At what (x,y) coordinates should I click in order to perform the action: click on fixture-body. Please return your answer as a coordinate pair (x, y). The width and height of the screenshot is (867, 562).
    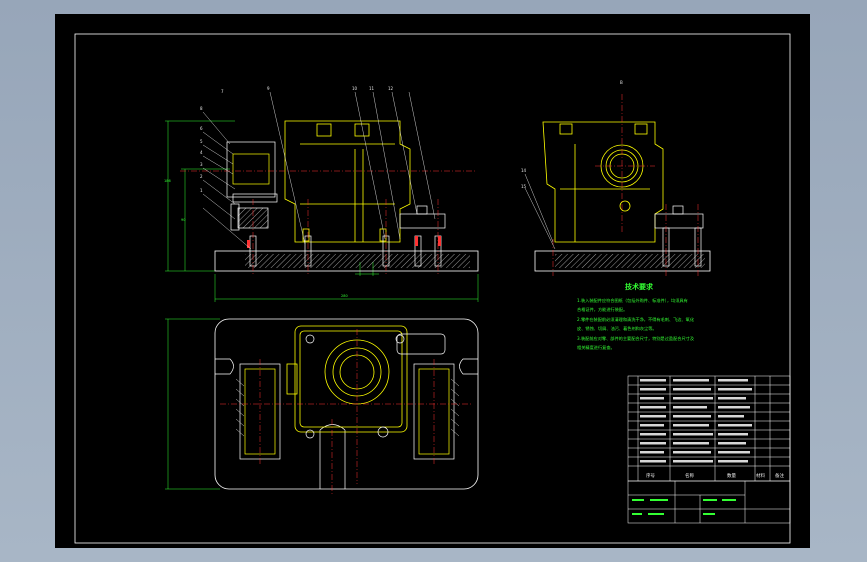
    Looking at the image, I should click on (347, 181).